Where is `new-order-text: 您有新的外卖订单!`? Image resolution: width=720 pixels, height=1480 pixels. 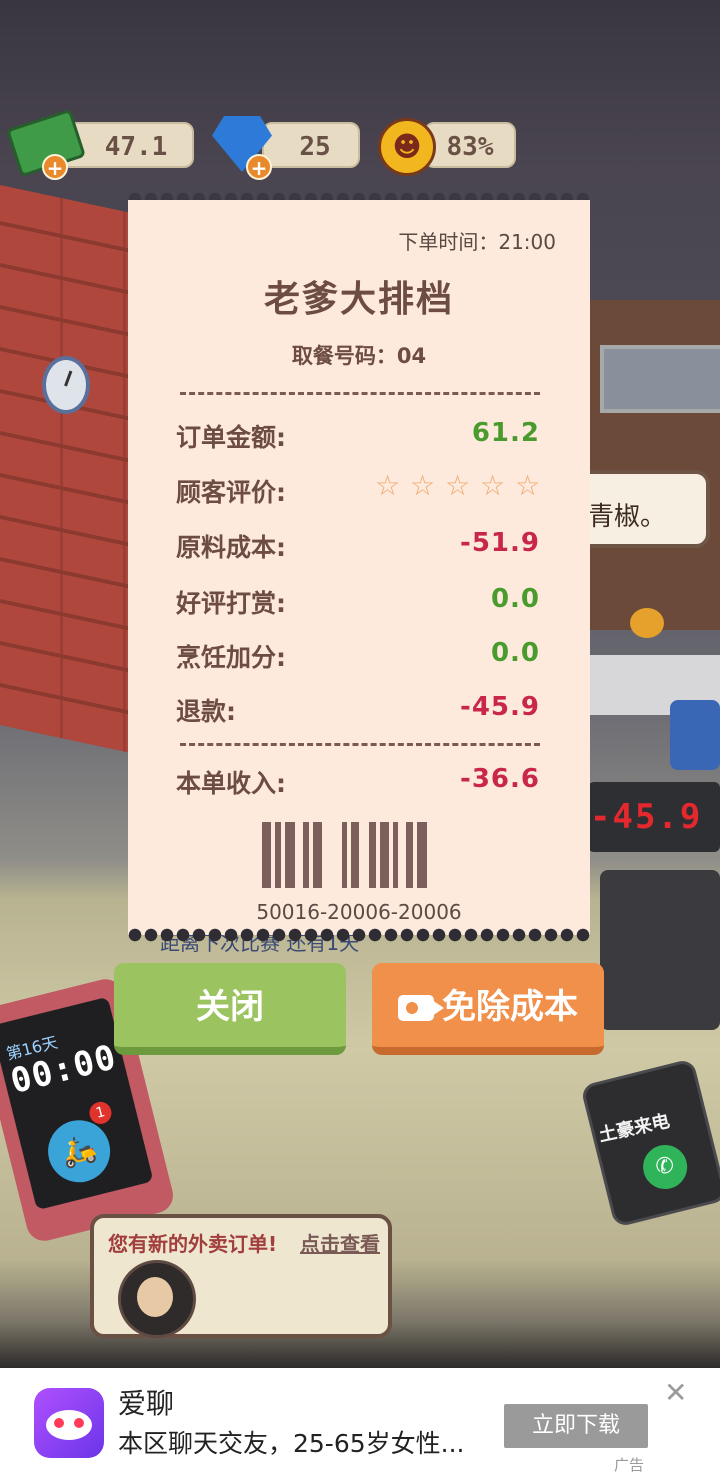 new-order-text: 您有新的外卖订单! is located at coordinates (193, 1244).